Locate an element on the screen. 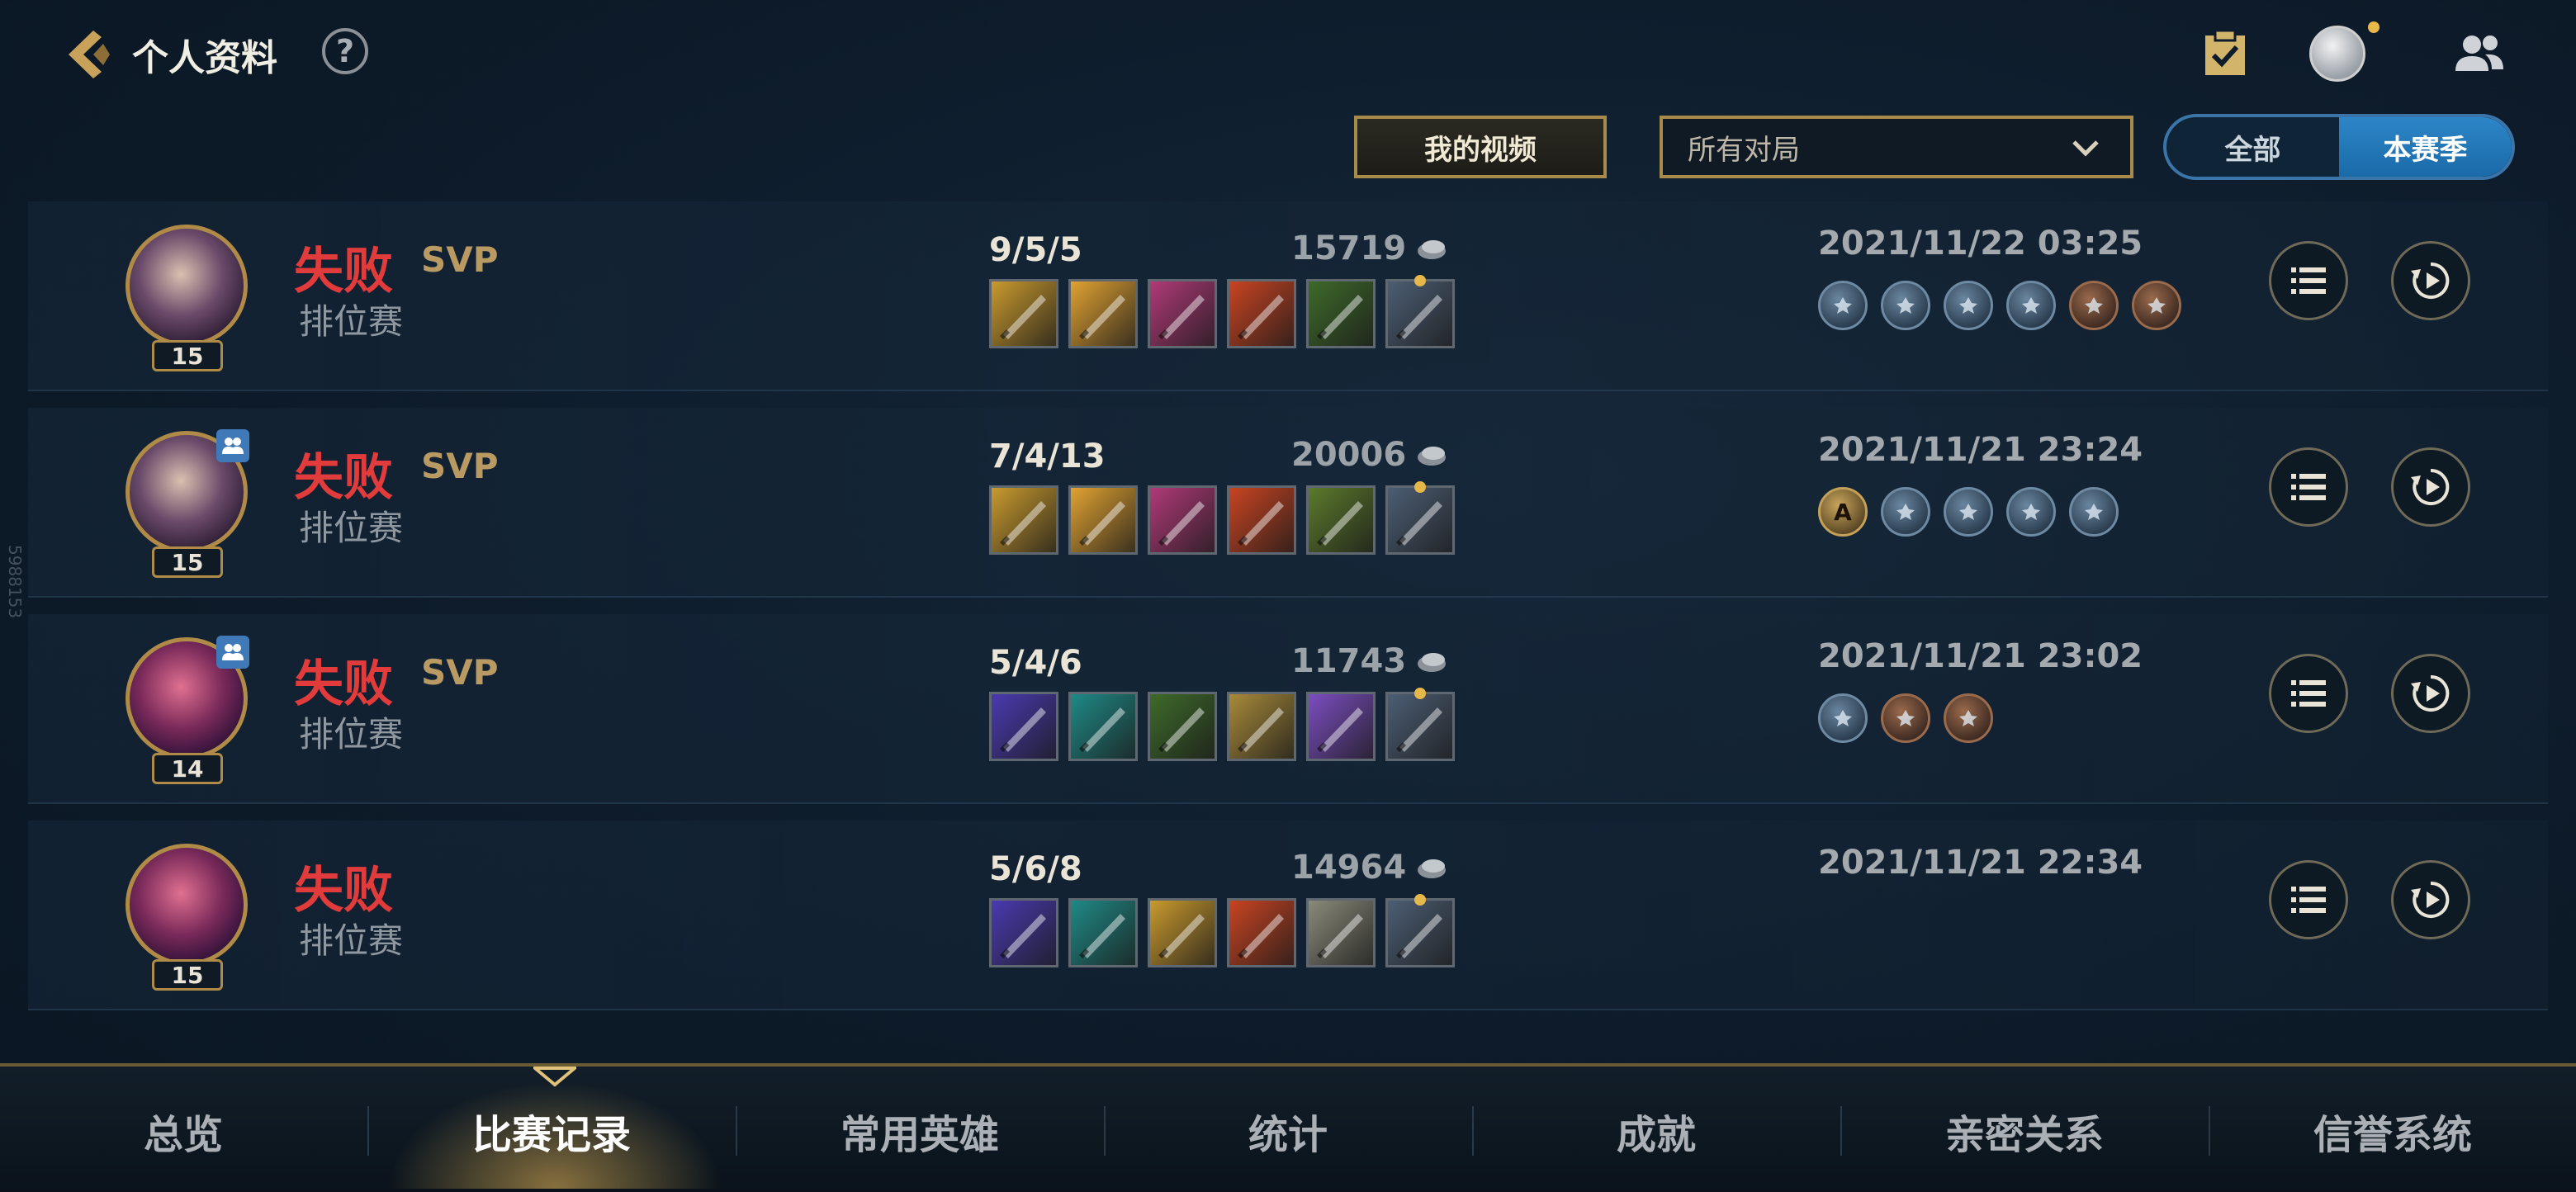 Image resolution: width=2576 pixels, height=1192 pixels. help-button: ? is located at coordinates (345, 51).